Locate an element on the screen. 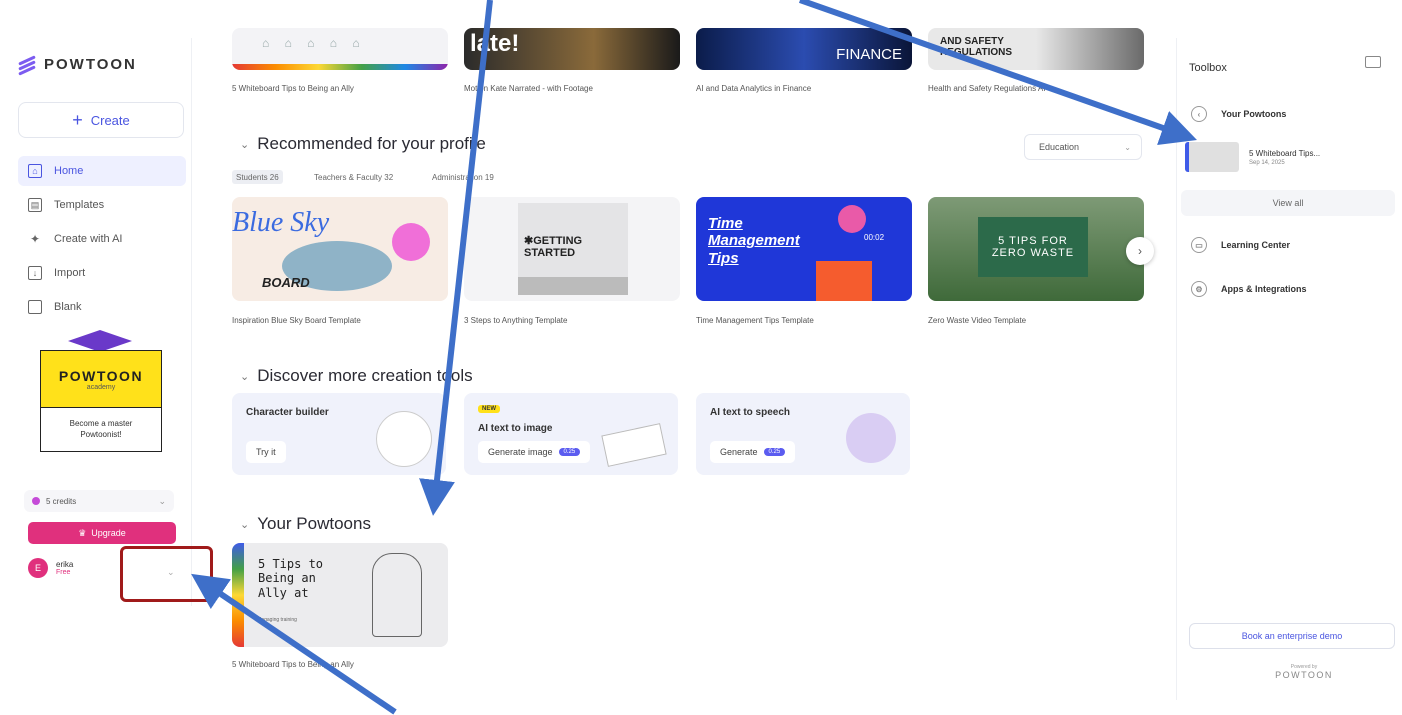 This screenshot has height=715, width=1402. credits-label: 5 credits is located at coordinates (61, 501).